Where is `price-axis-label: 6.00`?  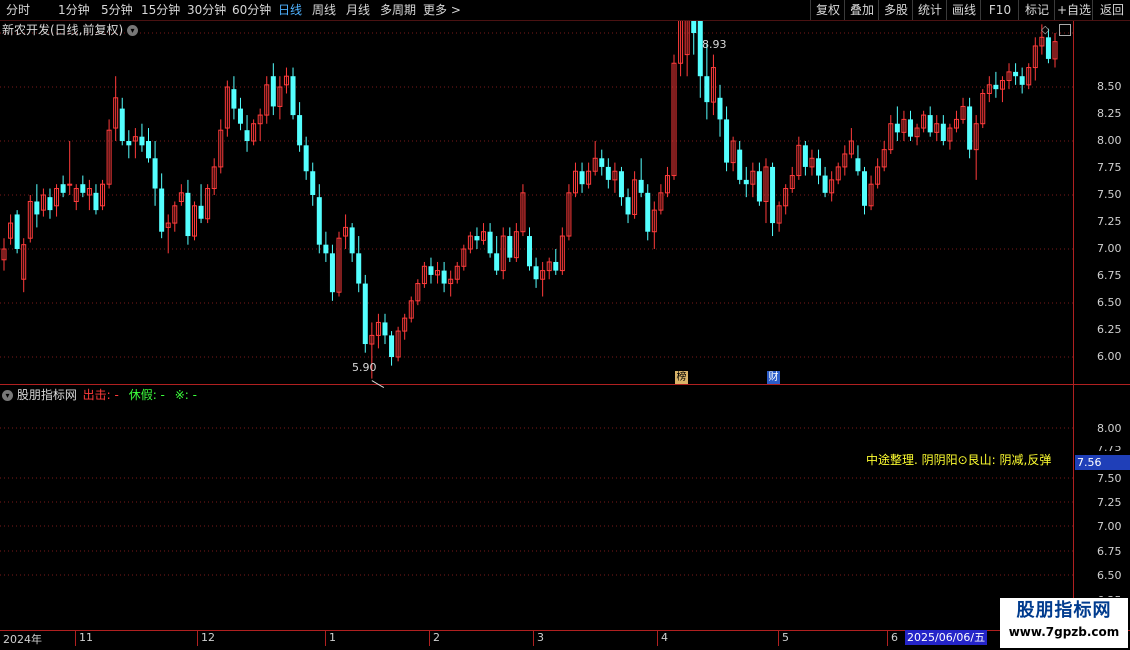
price-axis-label: 6.00 is located at coordinates (1109, 356).